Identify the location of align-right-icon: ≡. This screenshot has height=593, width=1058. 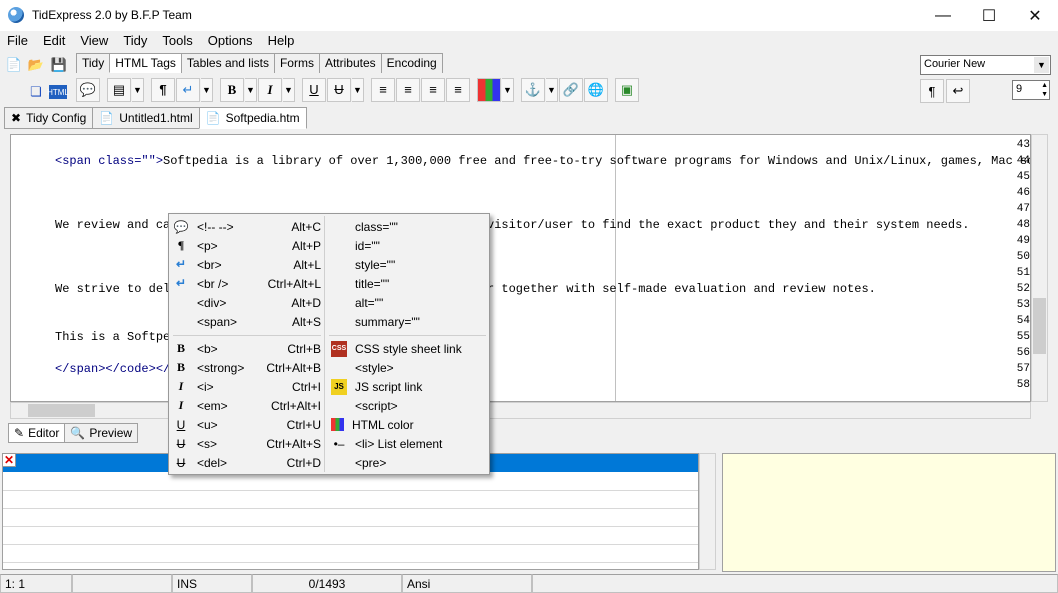
(433, 89).